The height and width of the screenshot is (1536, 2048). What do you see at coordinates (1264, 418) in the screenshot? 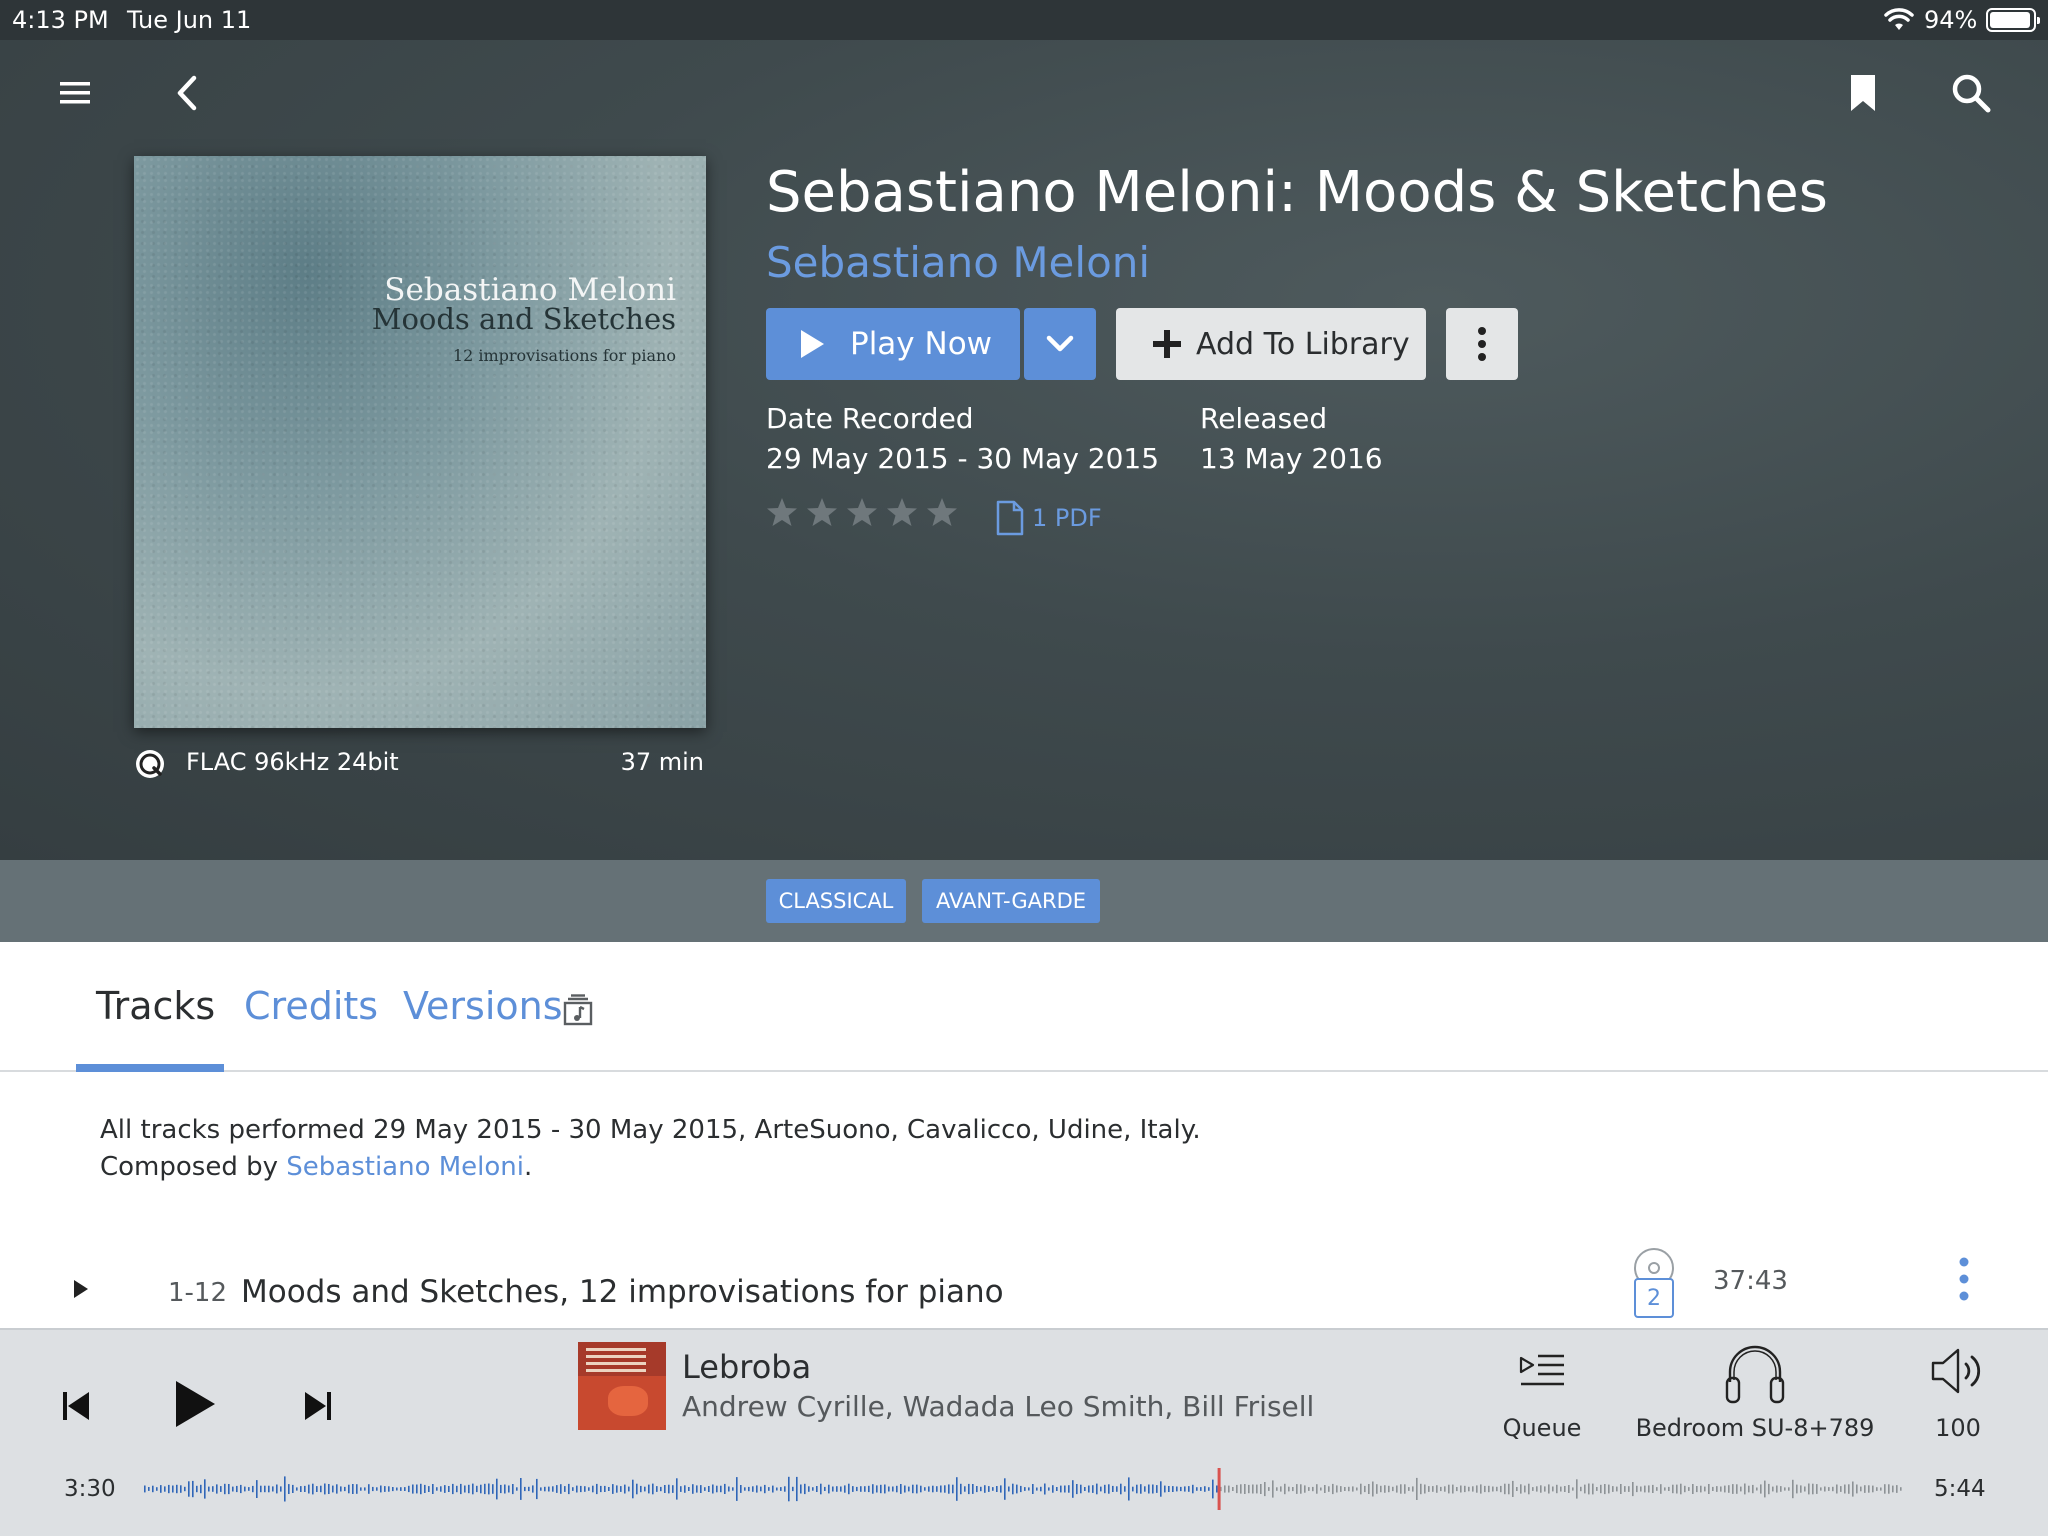
I see `released-label: Released` at bounding box center [1264, 418].